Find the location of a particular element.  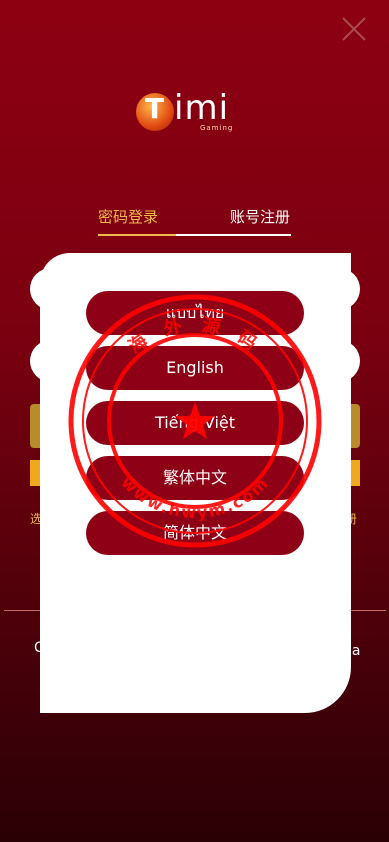

logo-sub: Gaming is located at coordinates (217, 128).